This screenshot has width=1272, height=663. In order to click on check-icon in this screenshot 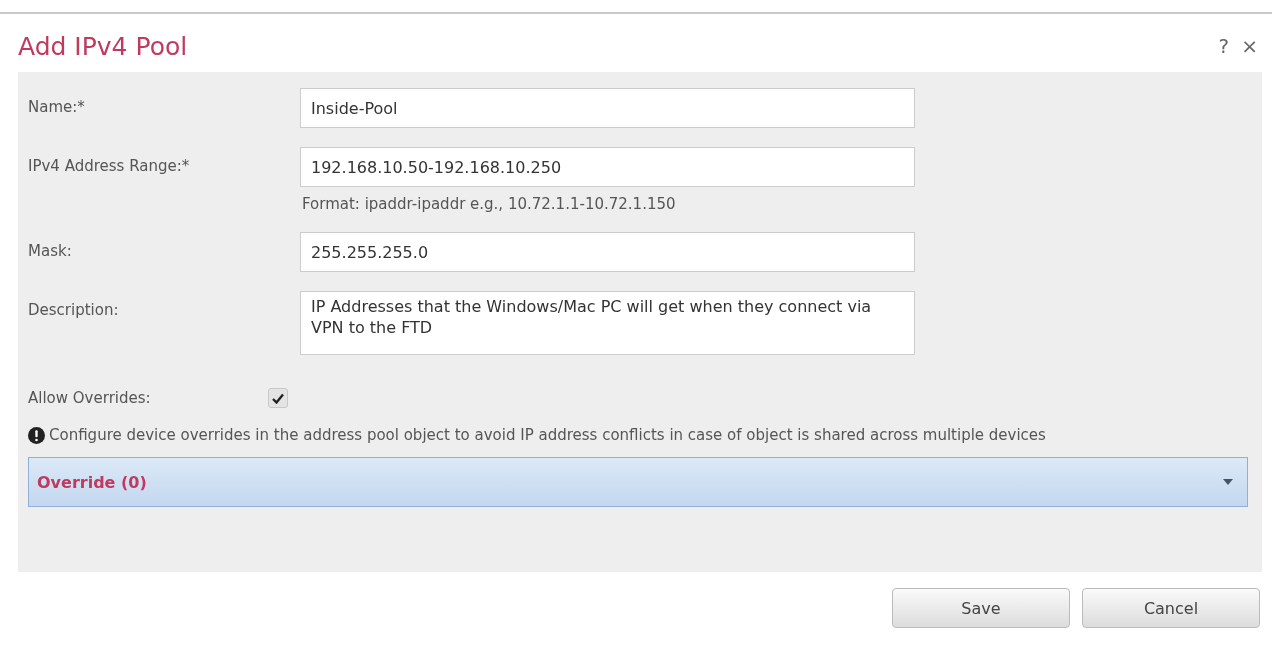, I will do `click(278, 398)`.